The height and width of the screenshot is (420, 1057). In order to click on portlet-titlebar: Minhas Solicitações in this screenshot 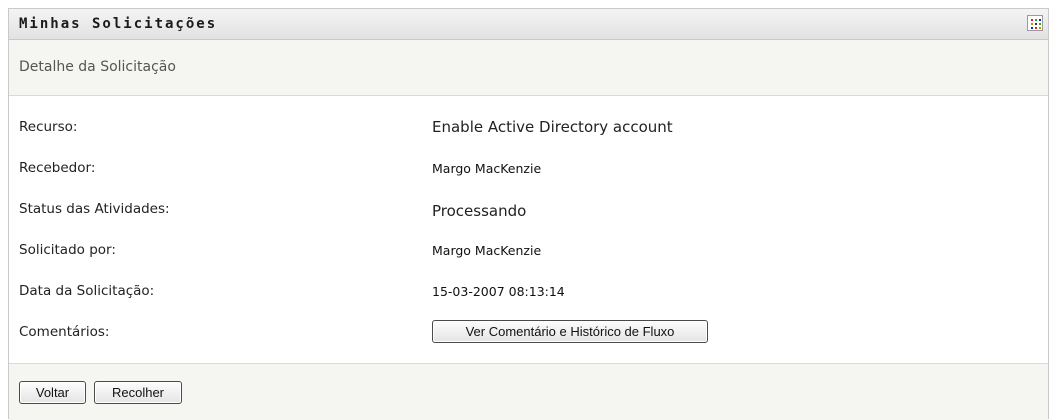, I will do `click(528, 24)`.